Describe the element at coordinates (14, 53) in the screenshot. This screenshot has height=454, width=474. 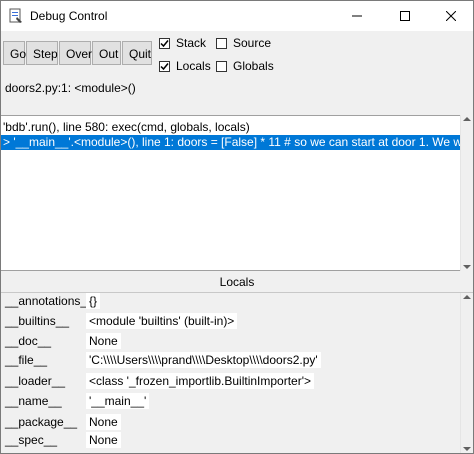
I see `go-button: Go` at that location.